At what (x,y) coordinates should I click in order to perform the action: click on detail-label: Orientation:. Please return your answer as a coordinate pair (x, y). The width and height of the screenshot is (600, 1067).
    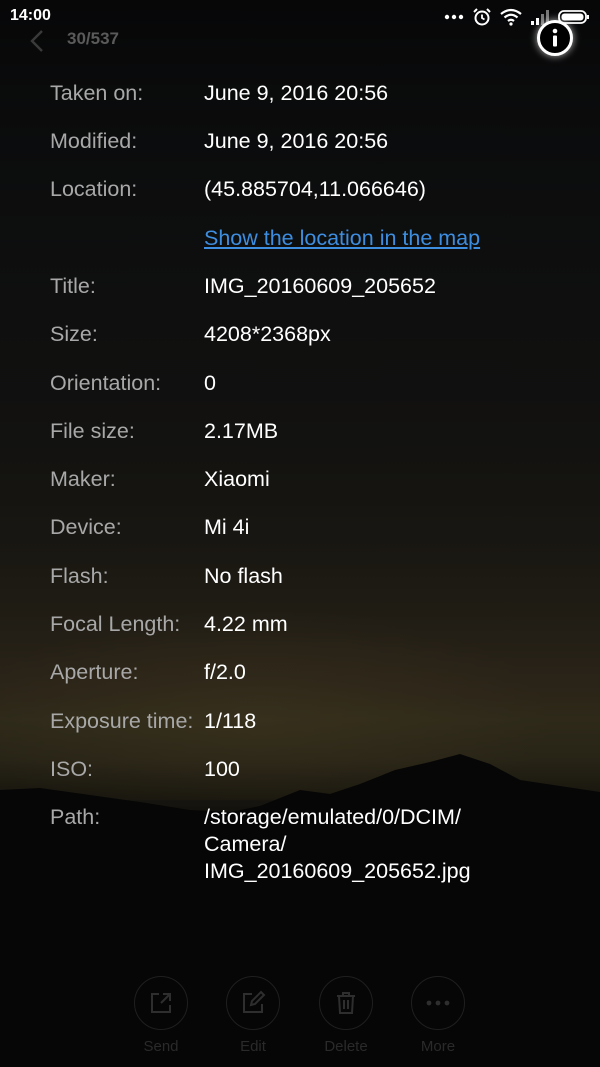
    Looking at the image, I should click on (106, 383).